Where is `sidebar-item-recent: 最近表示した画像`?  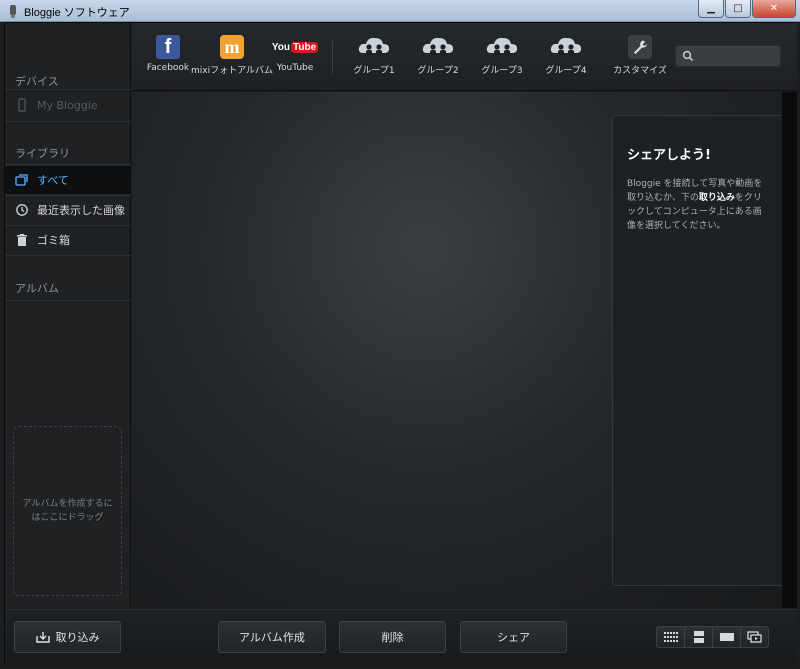
sidebar-item-recent: 最近表示した画像 is located at coordinates (68, 210).